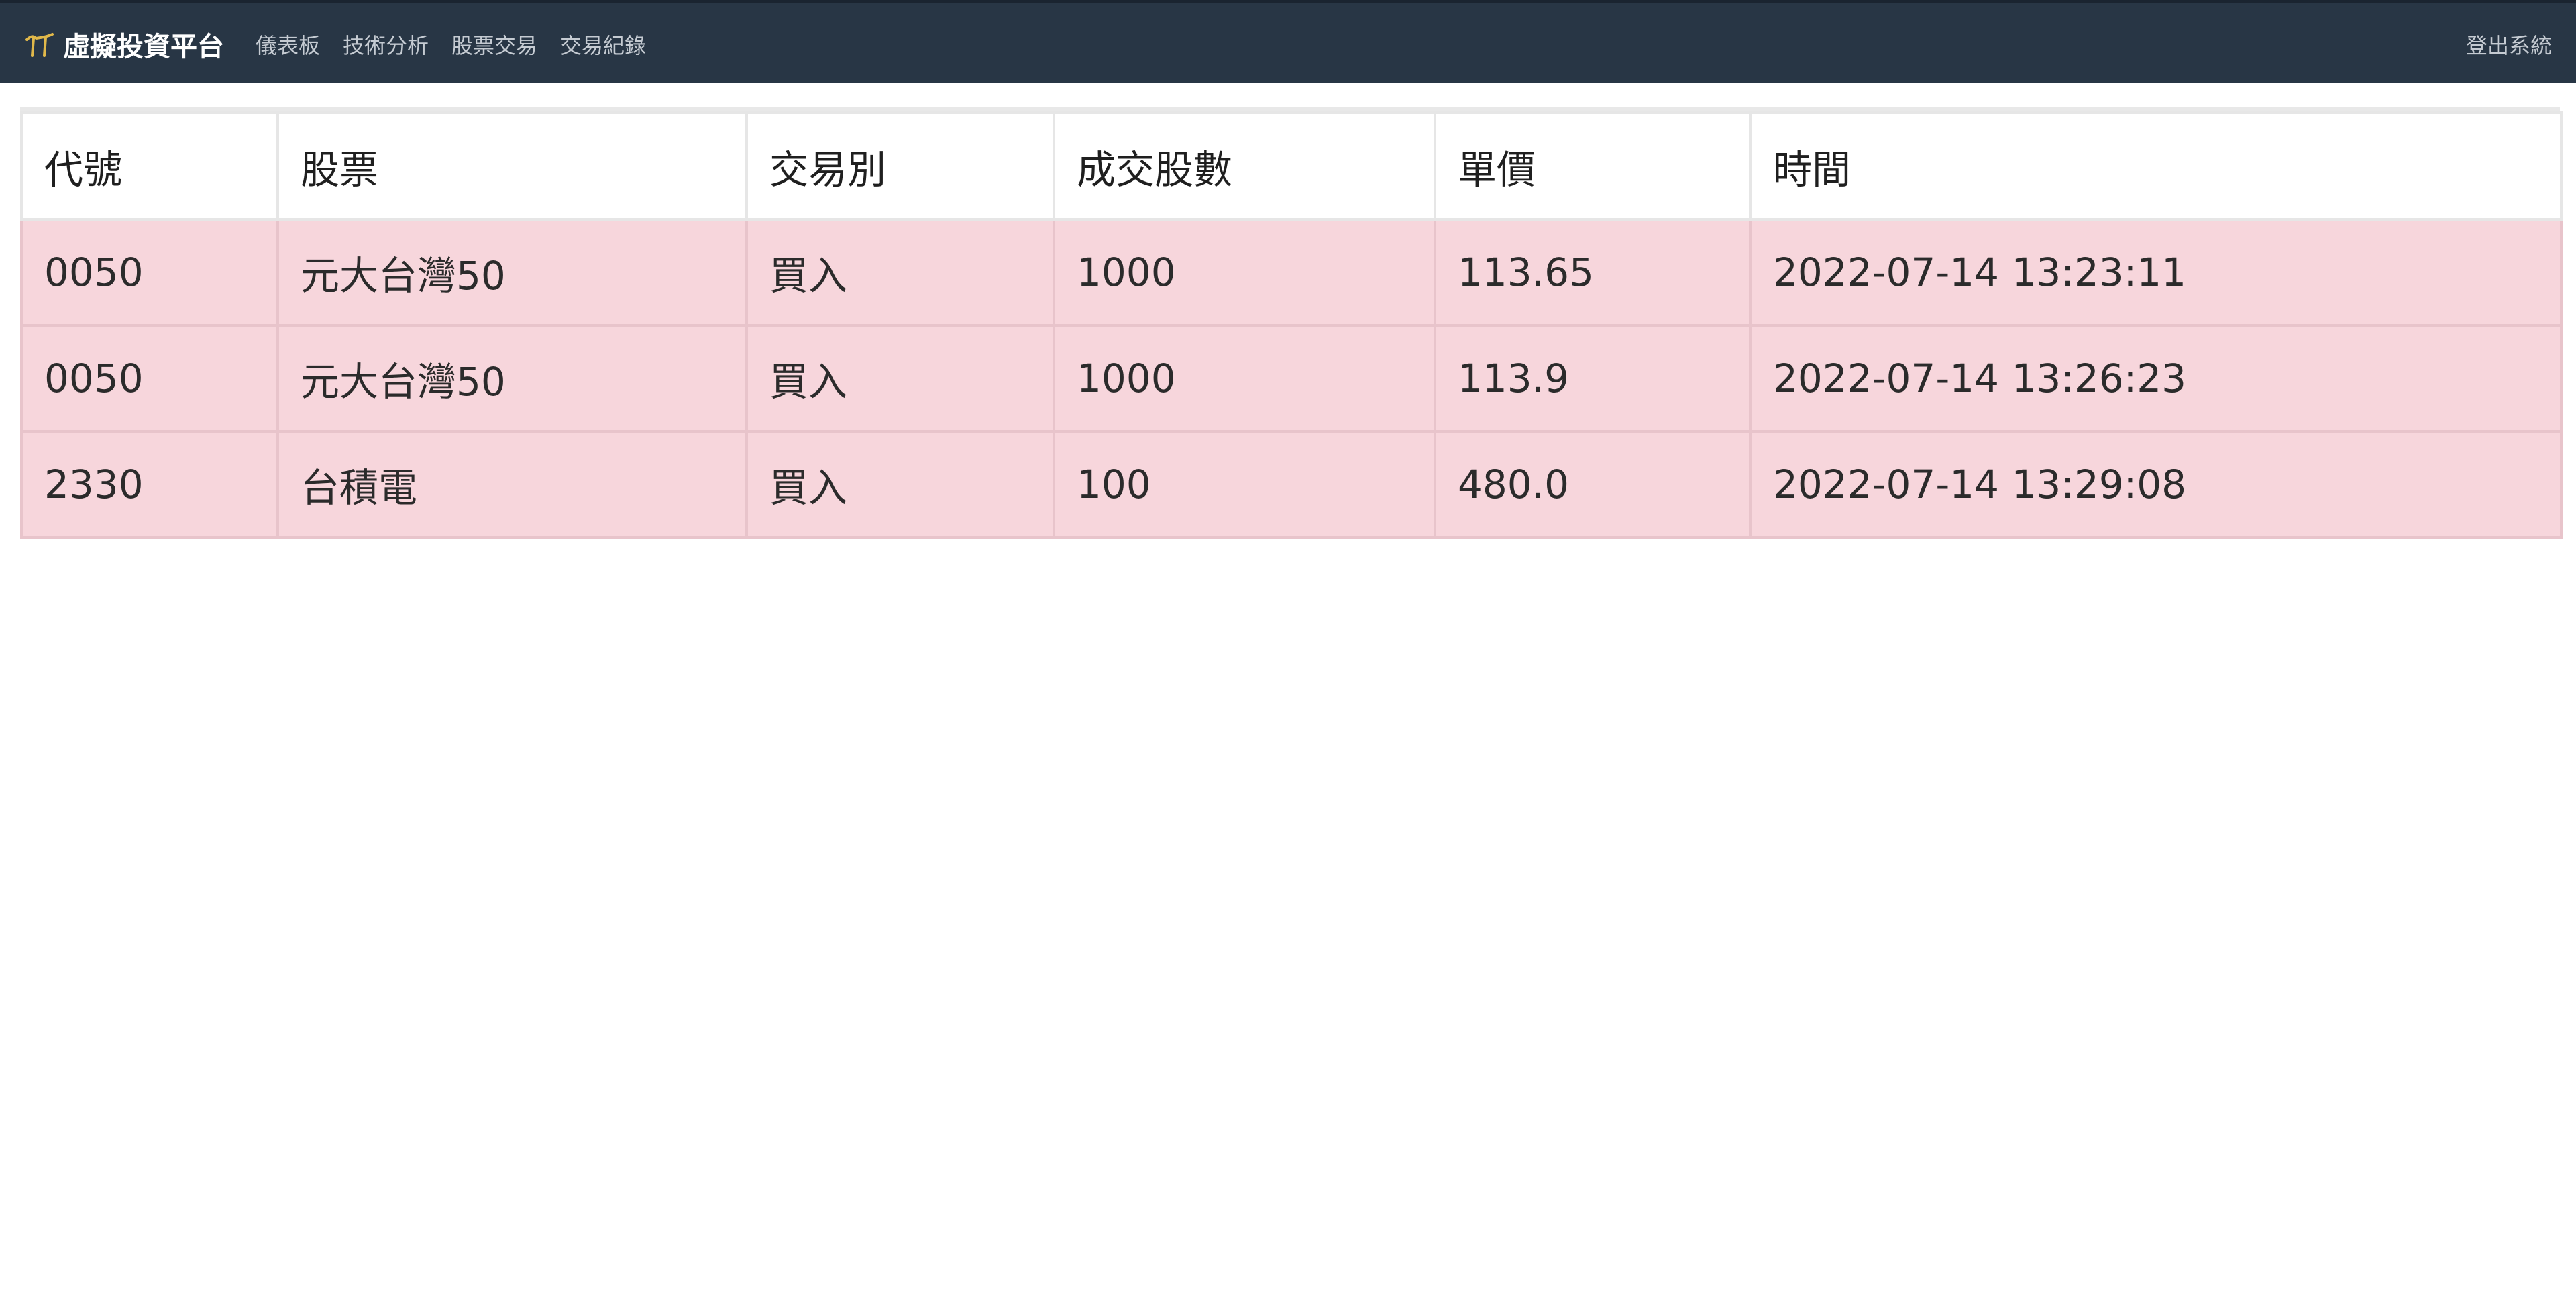 This screenshot has width=2576, height=1303. Describe the element at coordinates (386, 44) in the screenshot. I see `nav-link-technical-analysis: 技術分析` at that location.